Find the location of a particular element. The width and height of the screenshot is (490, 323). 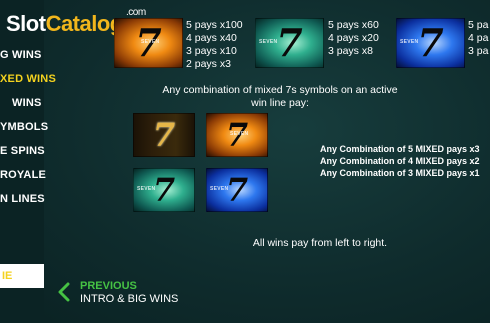

blue-paytable: 5 pa 4 pa 3 pa is located at coordinates (479, 38).